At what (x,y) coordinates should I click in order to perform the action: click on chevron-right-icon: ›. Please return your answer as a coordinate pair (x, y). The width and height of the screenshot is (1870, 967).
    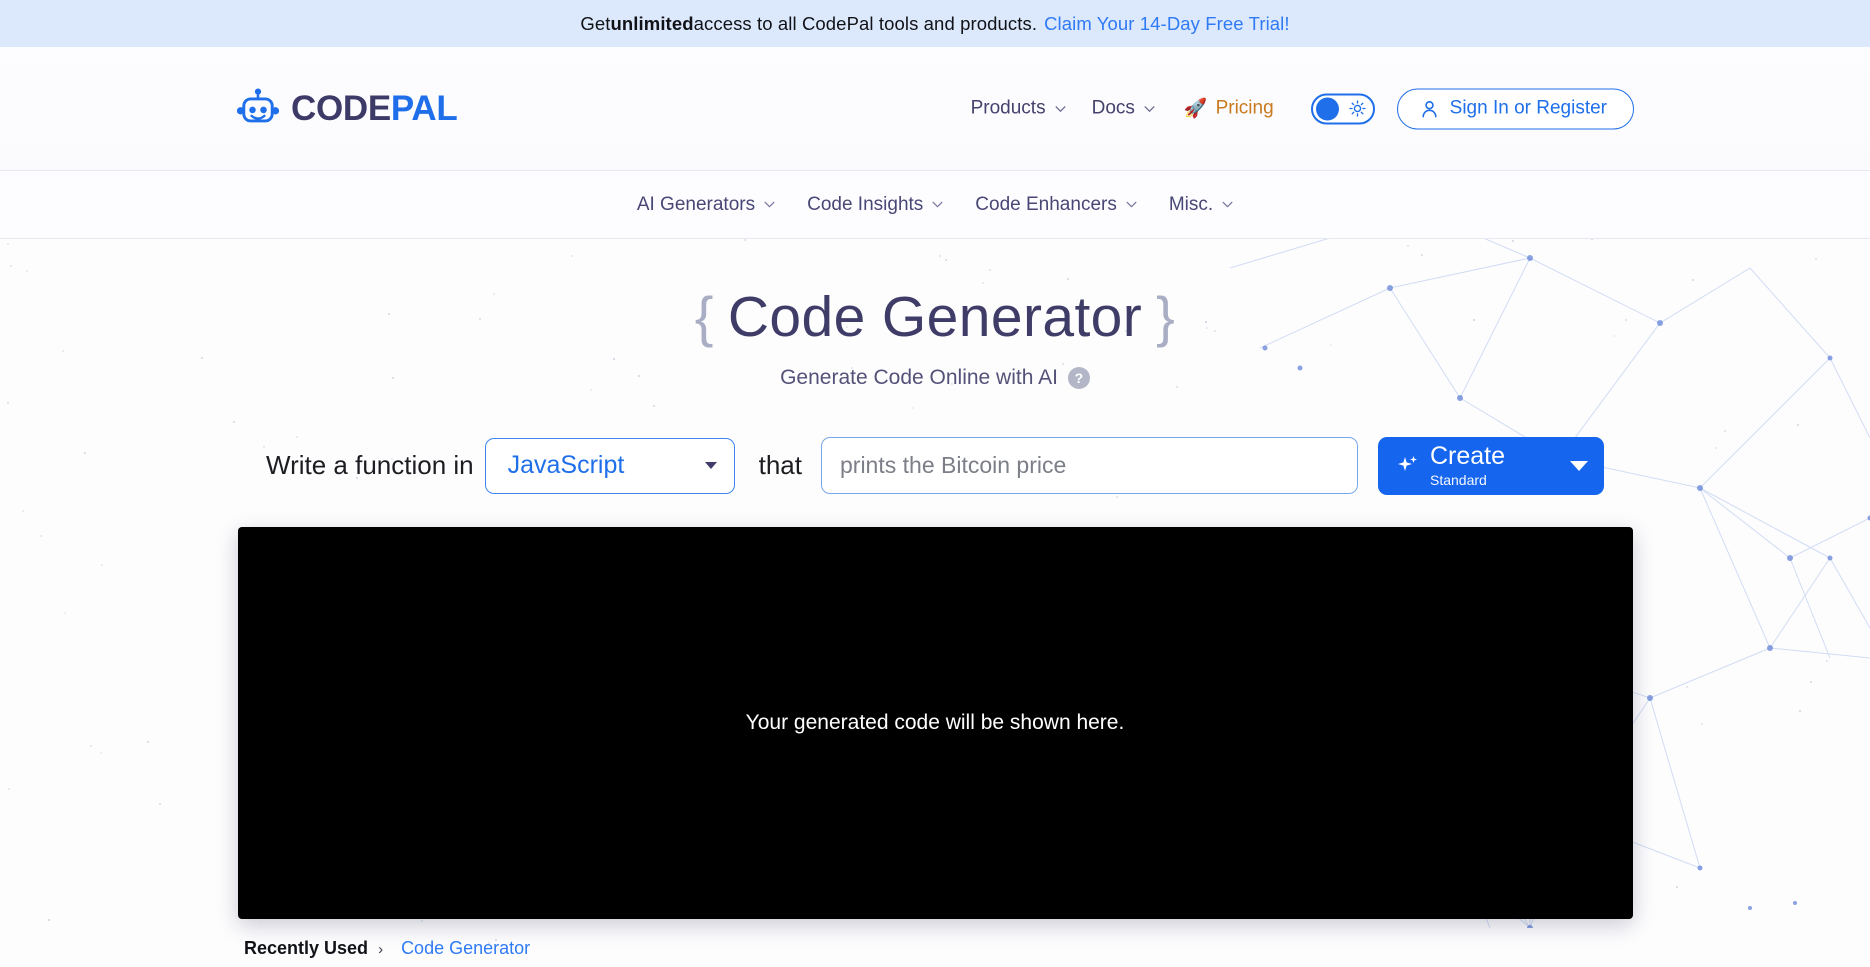
    Looking at the image, I should click on (381, 949).